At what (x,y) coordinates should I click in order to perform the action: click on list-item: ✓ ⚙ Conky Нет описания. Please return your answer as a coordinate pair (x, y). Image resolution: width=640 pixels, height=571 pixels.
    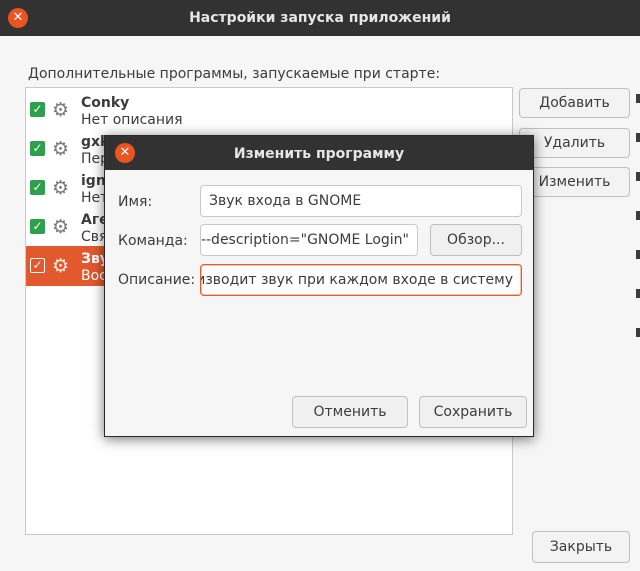
    Looking at the image, I should click on (269, 110).